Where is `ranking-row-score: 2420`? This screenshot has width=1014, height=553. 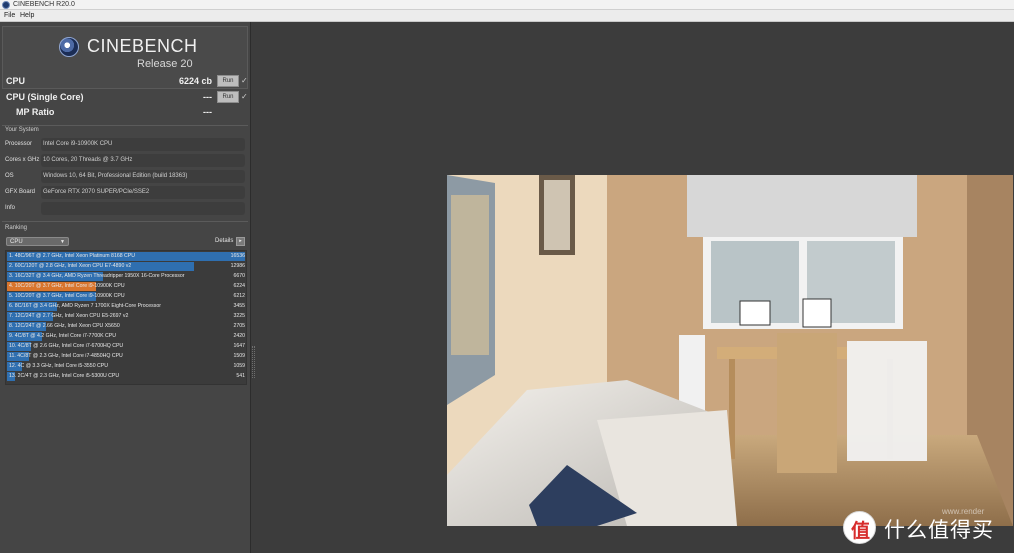
ranking-row-score: 2420 is located at coordinates (239, 336).